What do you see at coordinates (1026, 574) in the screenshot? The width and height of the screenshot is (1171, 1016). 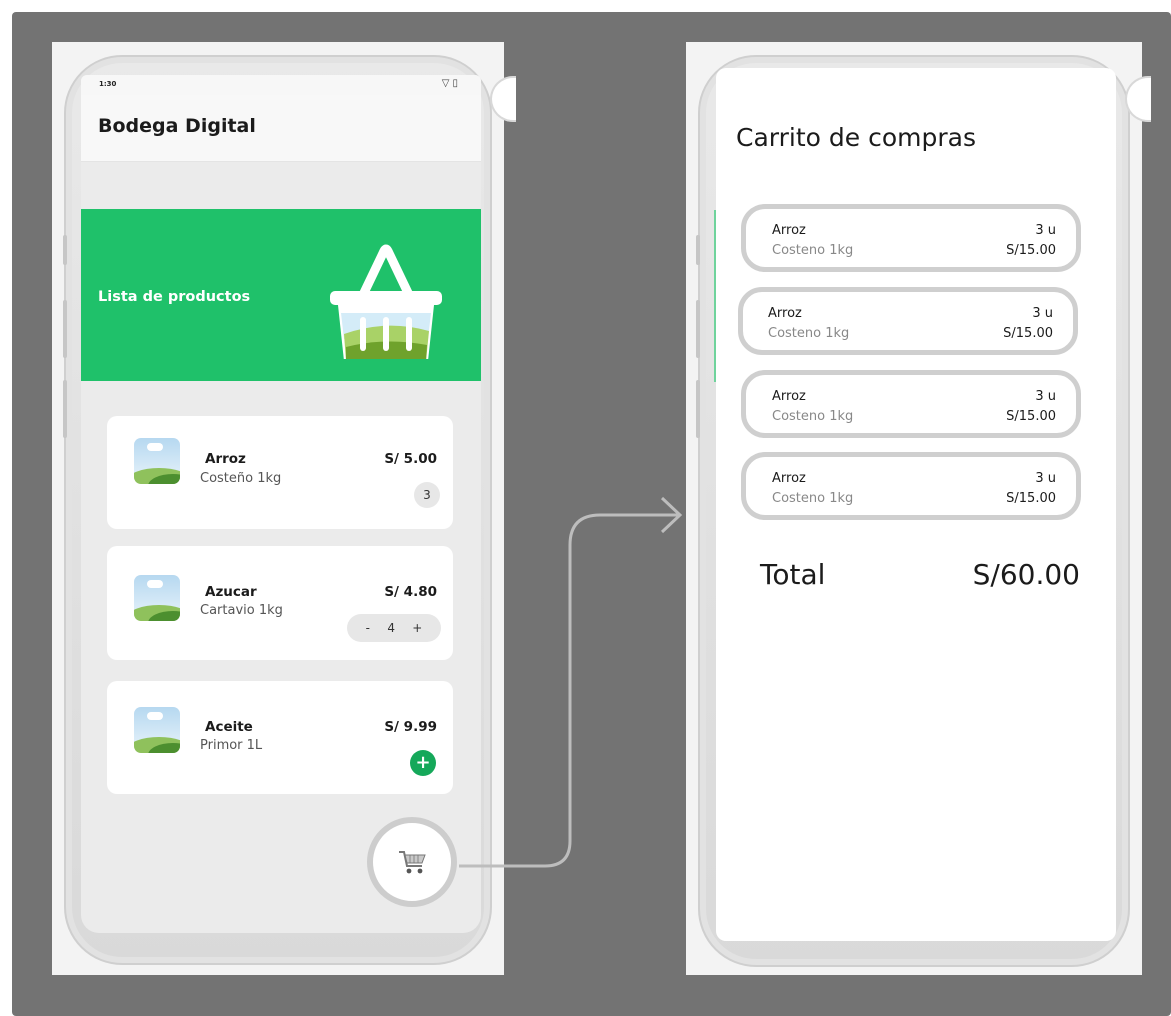 I see `total-value: S/60.00` at bounding box center [1026, 574].